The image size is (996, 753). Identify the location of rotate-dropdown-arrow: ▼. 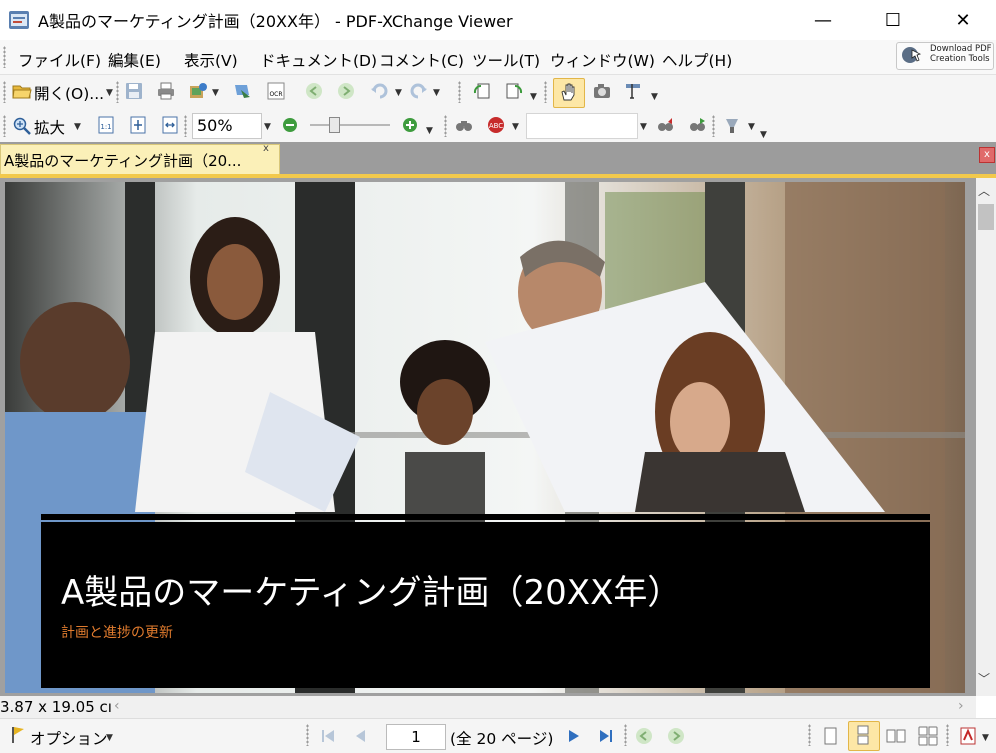
(533, 97).